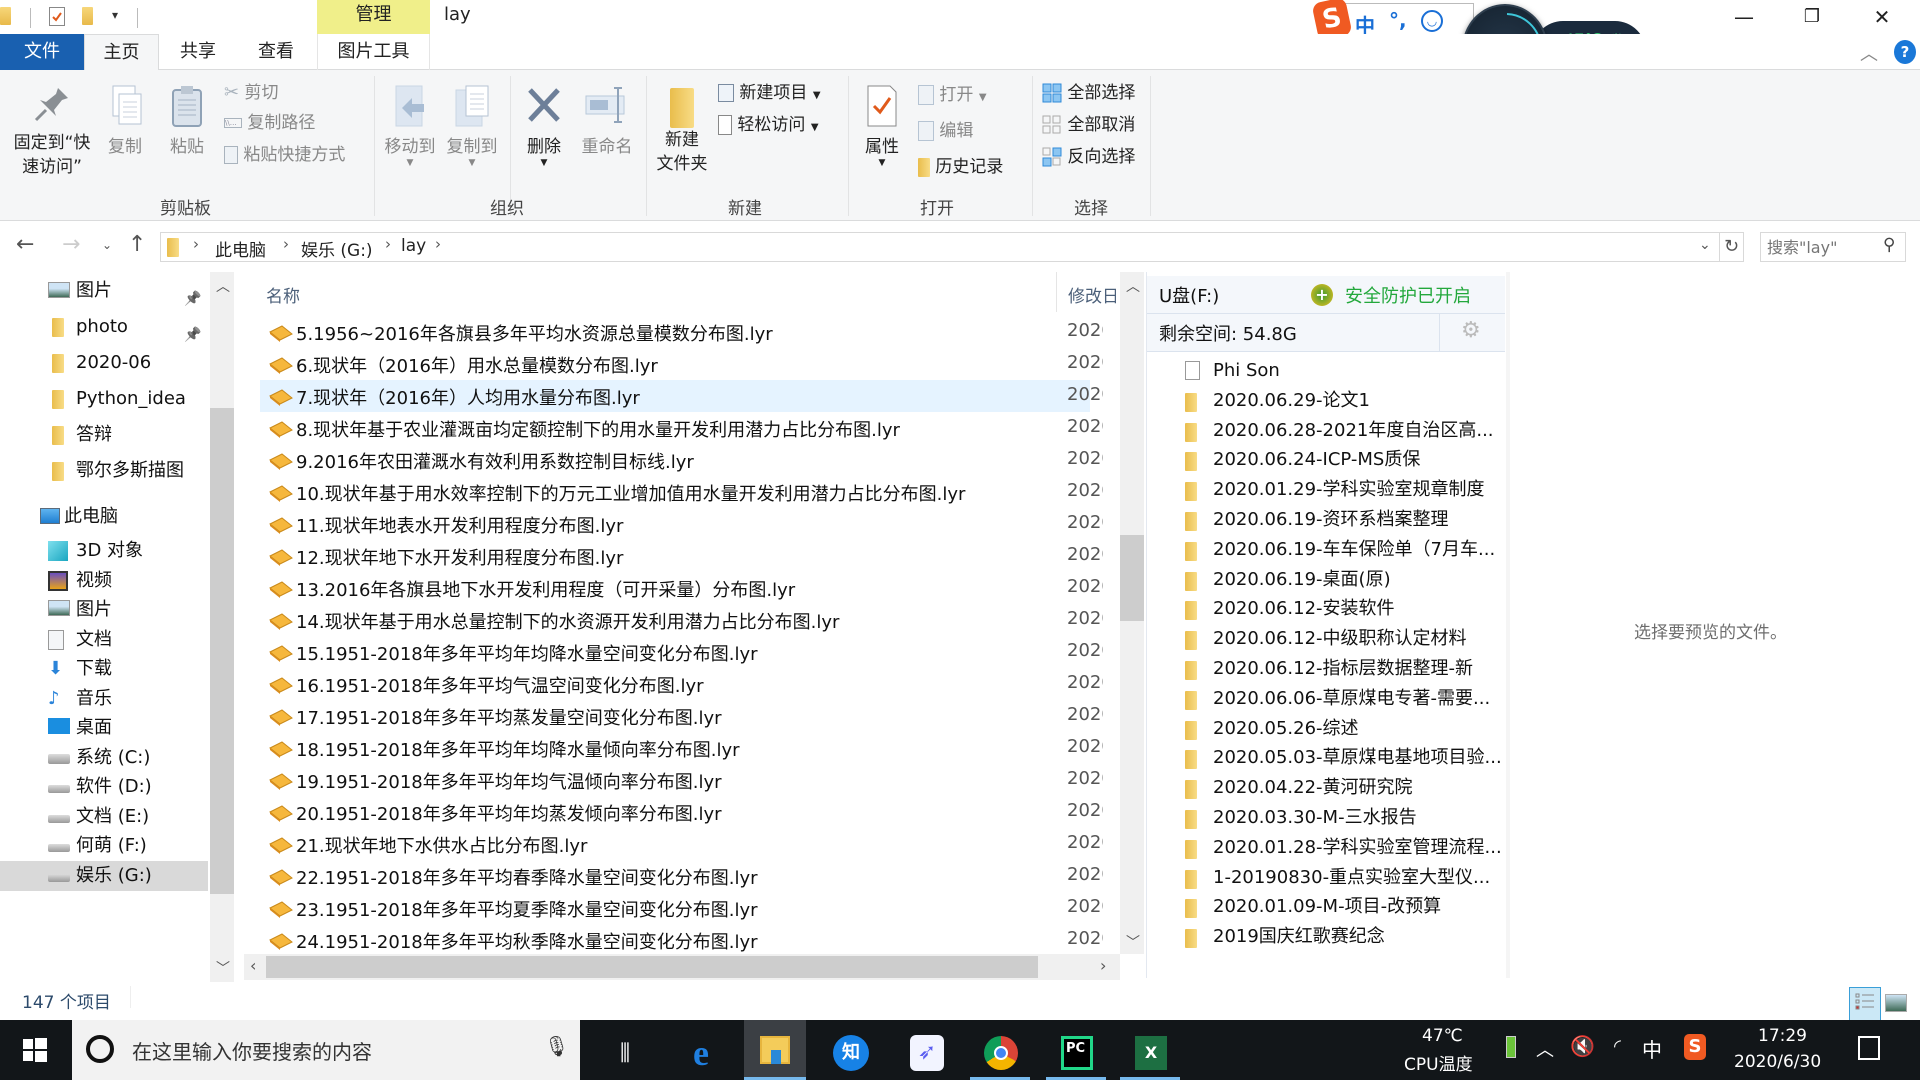 The height and width of the screenshot is (1080, 1920). I want to click on scroll-down-icon: ﹀, so click(1133, 942).